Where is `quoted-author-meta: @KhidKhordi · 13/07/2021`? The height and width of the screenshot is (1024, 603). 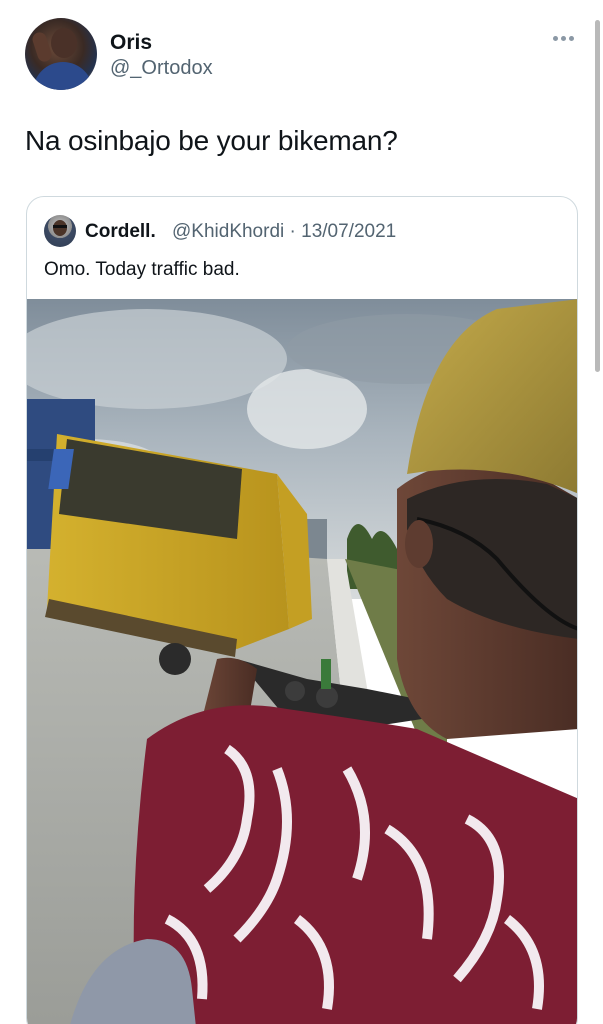 quoted-author-meta: @KhidKhordi · 13/07/2021 is located at coordinates (284, 231).